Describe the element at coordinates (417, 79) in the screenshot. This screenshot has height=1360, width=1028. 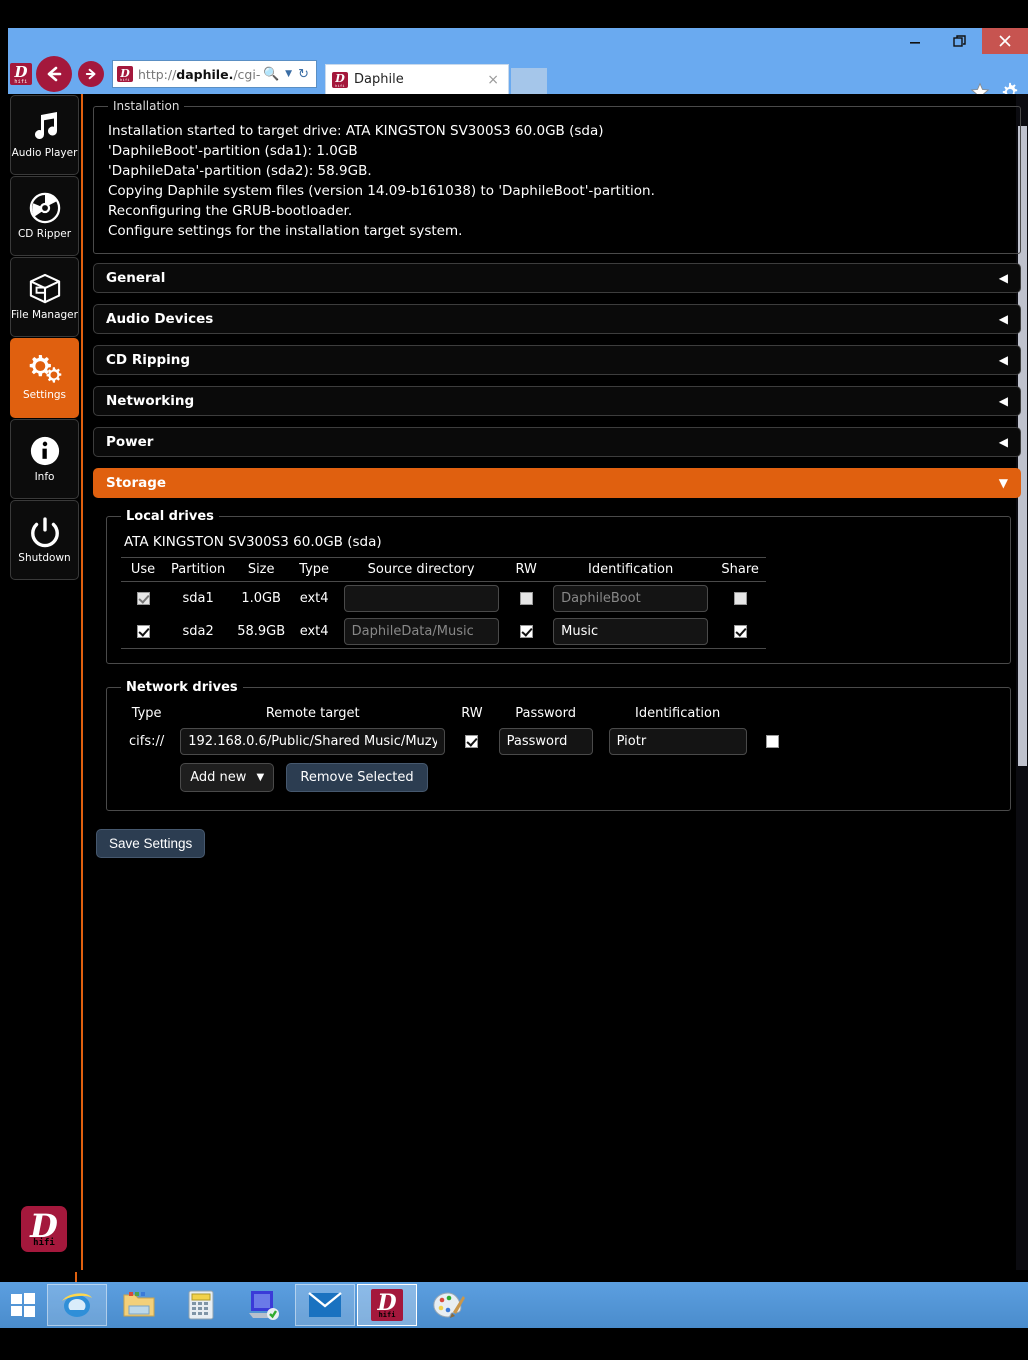
I see `tab-daphile: D hifi Daphile ×` at that location.